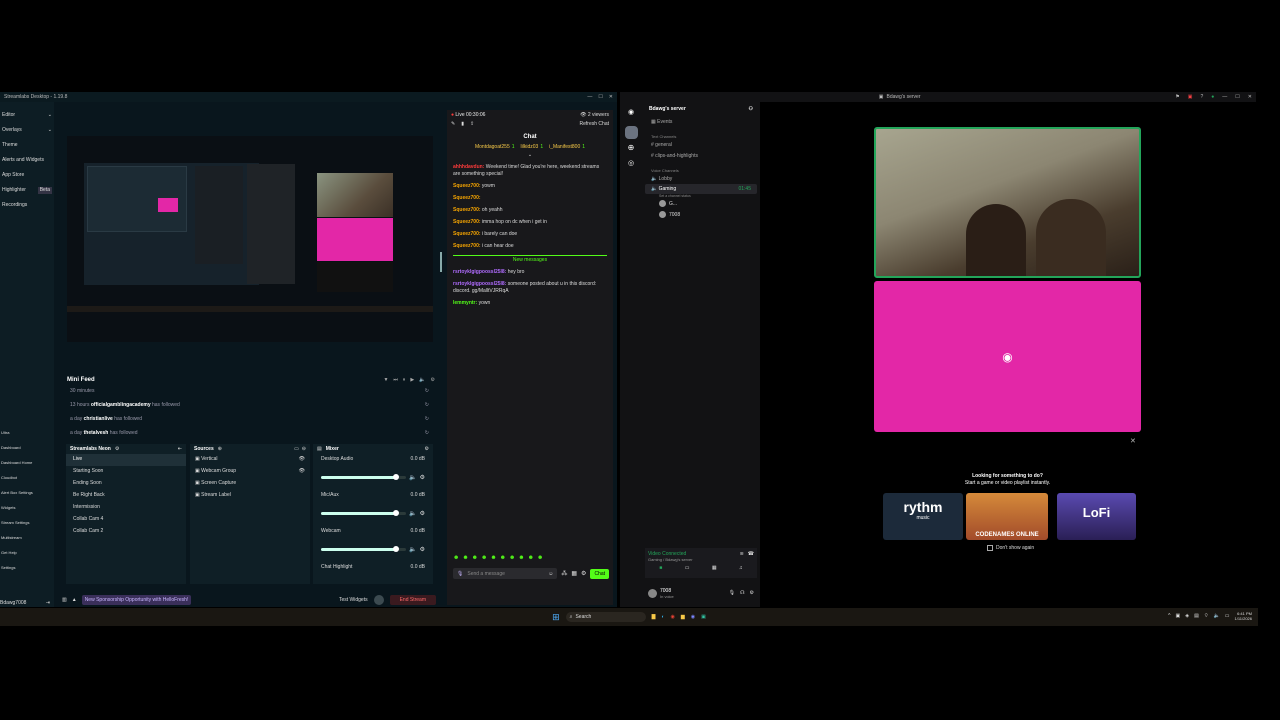 The width and height of the screenshot is (1280, 720). I want to click on chat-user: lemmyntr:, so click(466, 303).